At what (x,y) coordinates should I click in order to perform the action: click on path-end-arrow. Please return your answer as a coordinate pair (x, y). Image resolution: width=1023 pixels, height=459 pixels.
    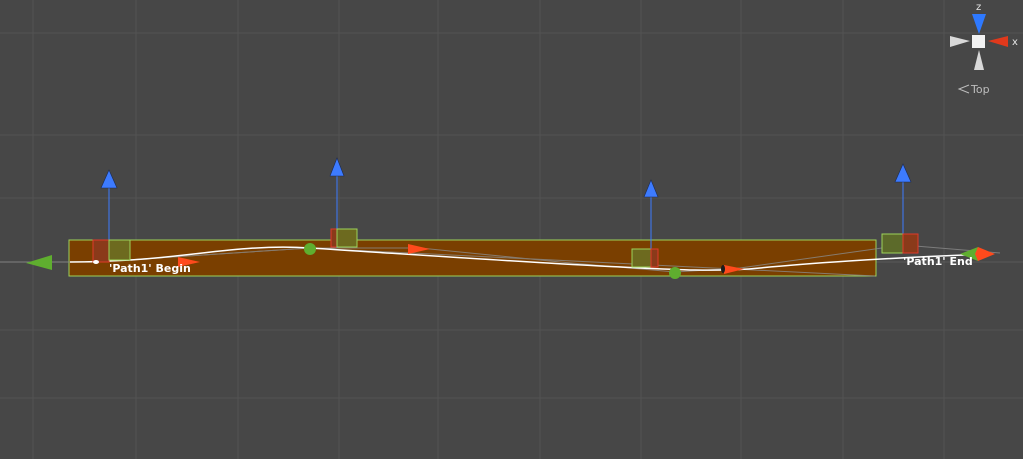
    Looking at the image, I should click on (985, 254).